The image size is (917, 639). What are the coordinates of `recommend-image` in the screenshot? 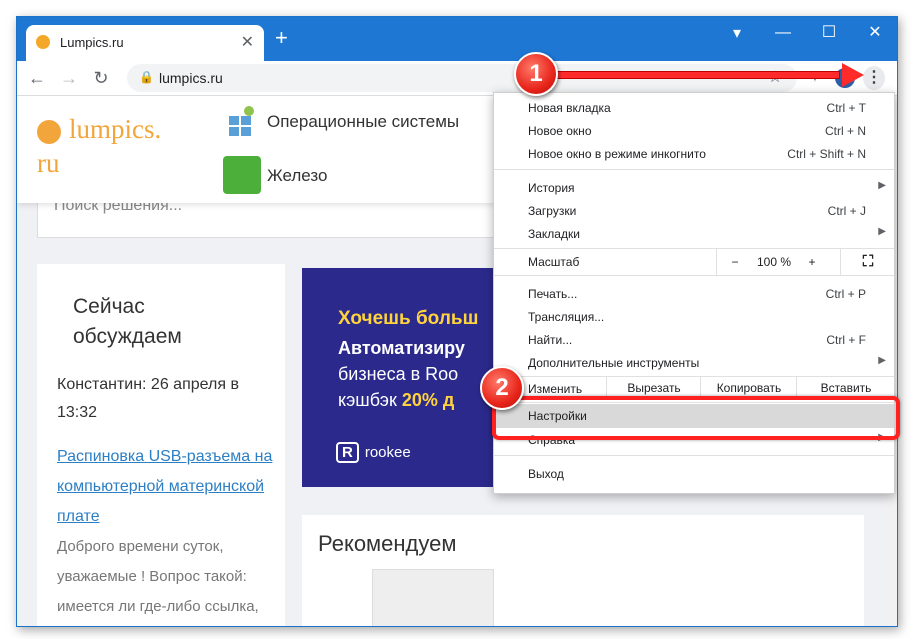 It's located at (433, 597).